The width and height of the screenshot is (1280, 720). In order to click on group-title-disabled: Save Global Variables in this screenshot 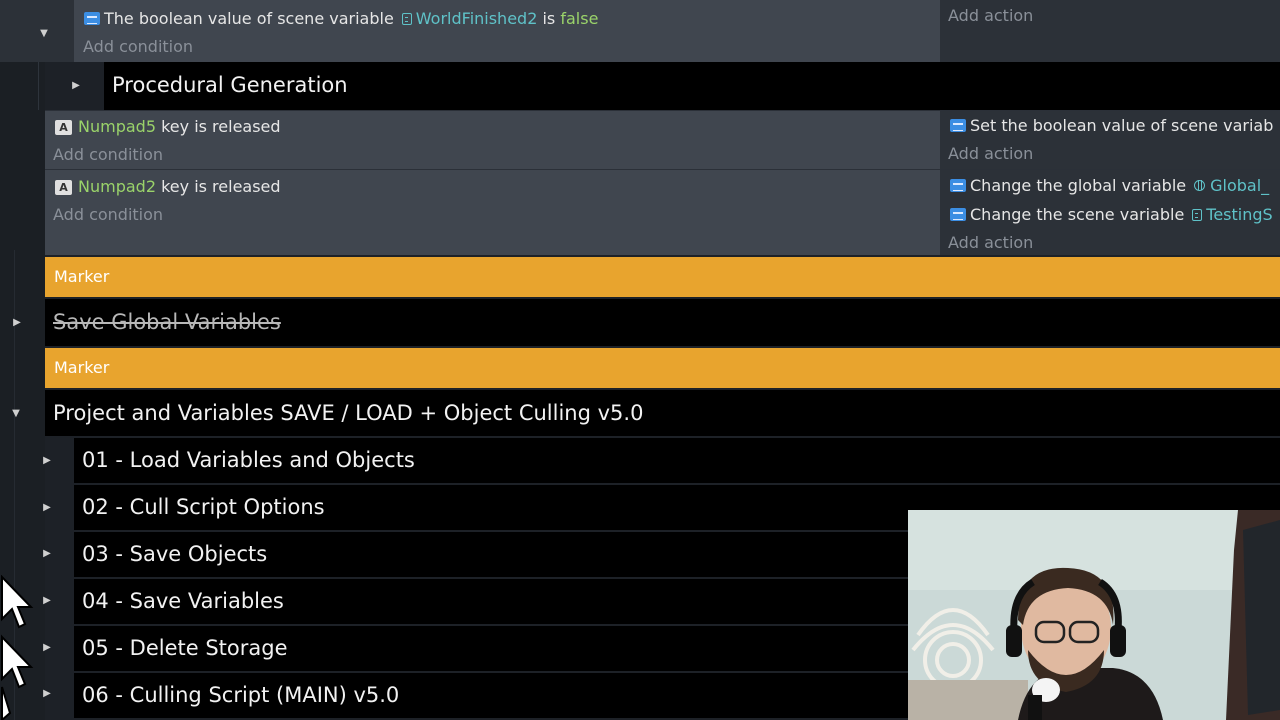, I will do `click(167, 322)`.